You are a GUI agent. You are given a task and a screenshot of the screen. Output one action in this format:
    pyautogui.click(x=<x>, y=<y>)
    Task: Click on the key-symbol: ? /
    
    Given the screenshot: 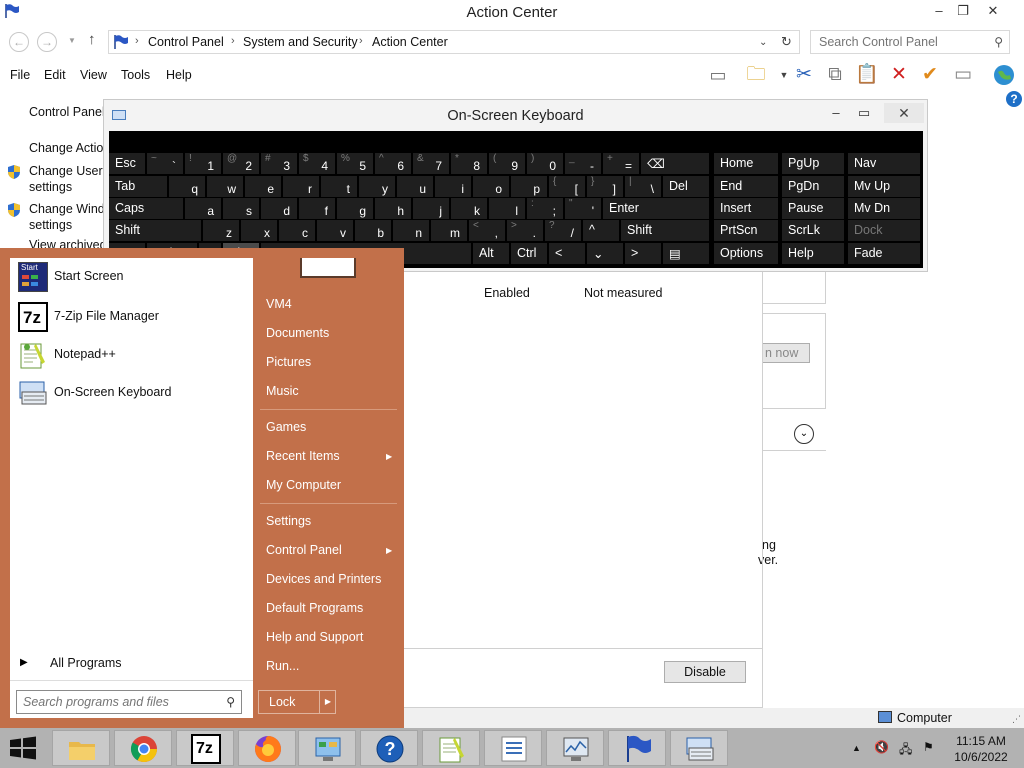 What is the action you would take?
    pyautogui.click(x=563, y=230)
    